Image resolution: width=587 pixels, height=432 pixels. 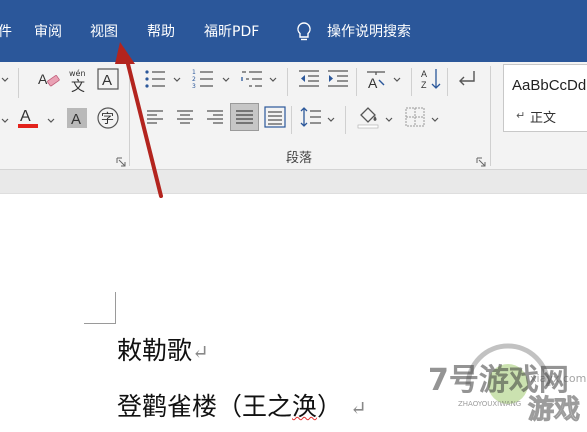 I want to click on bullets-icon, so click(x=155, y=79).